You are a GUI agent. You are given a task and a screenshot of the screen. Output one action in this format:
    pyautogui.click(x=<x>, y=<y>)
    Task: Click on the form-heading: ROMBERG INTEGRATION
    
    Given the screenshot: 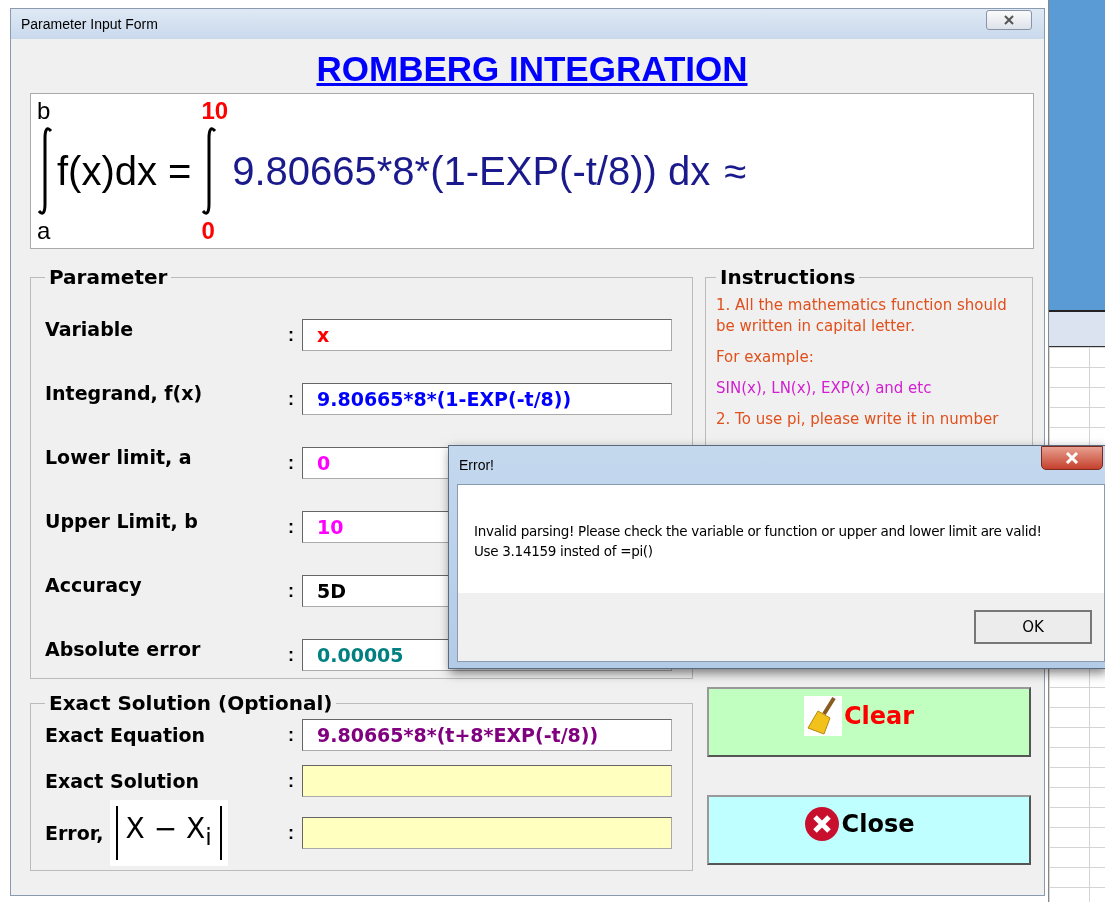 What is the action you would take?
    pyautogui.click(x=532, y=69)
    